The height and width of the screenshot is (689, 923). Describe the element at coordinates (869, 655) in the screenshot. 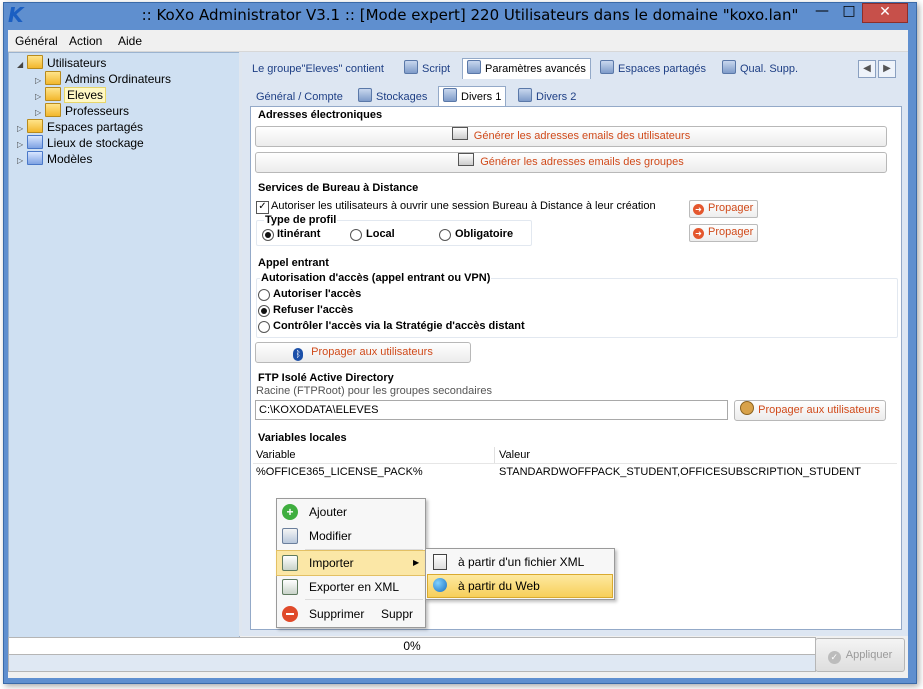

I see `button-label: Appliquer` at that location.